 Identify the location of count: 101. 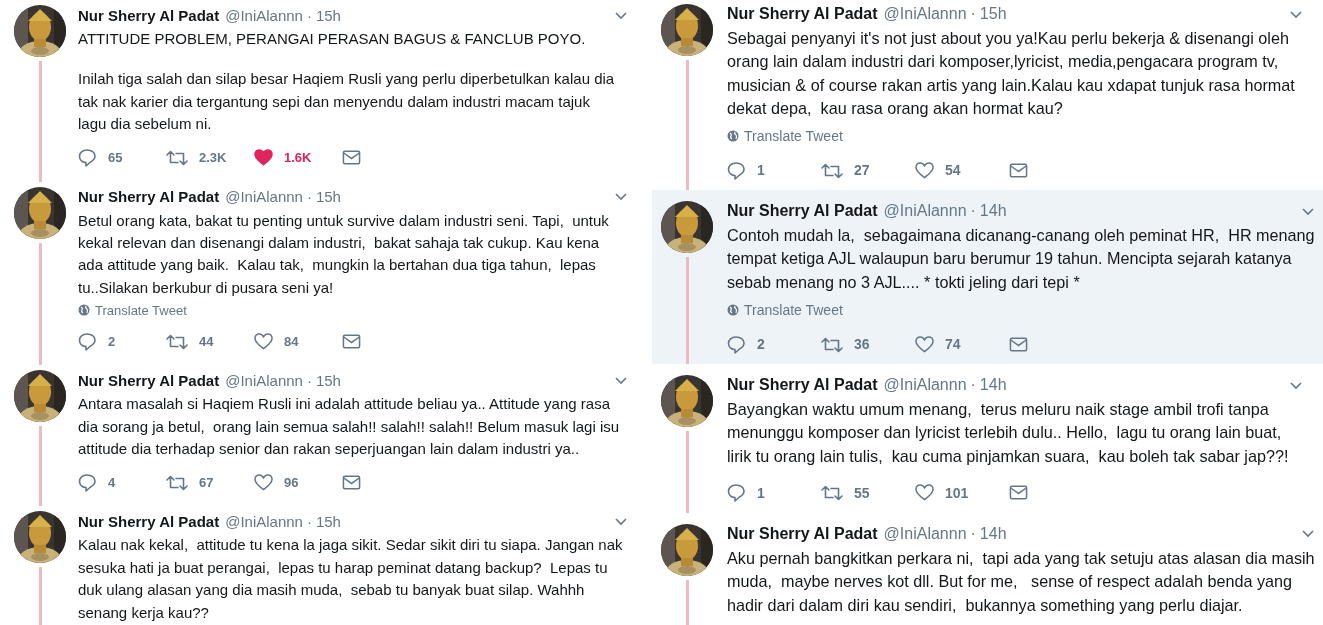
(957, 492).